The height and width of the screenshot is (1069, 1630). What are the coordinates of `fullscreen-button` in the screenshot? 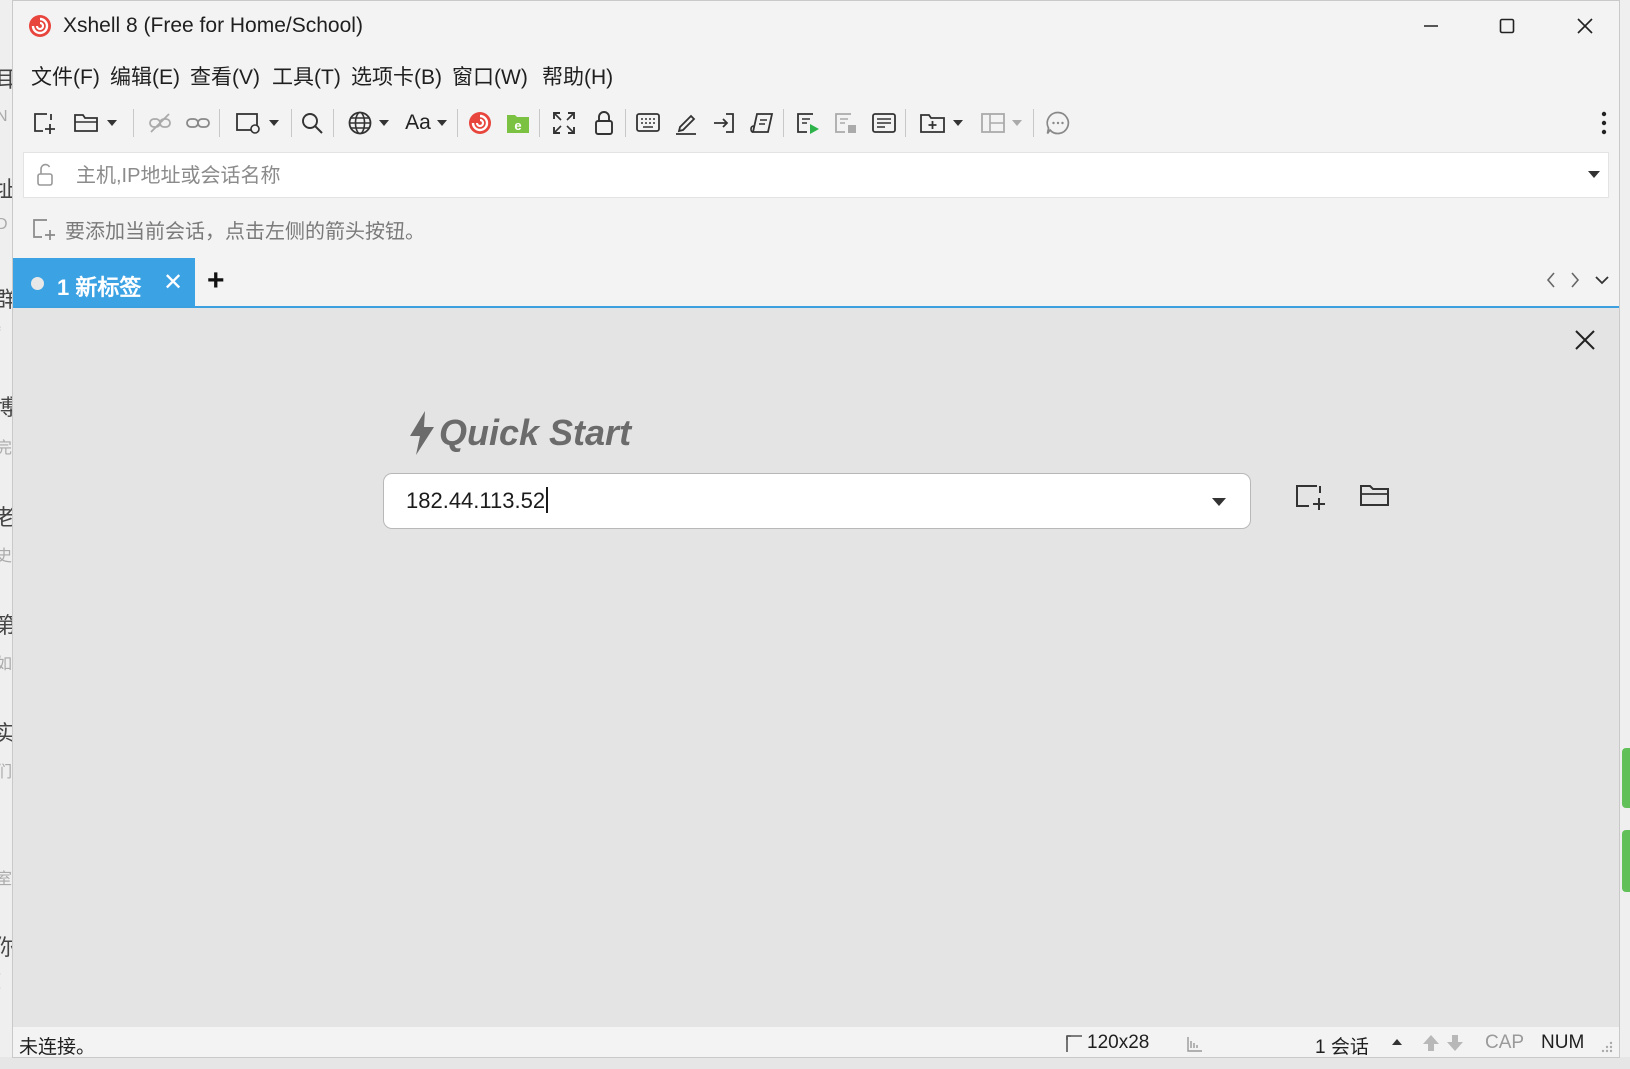 It's located at (564, 123).